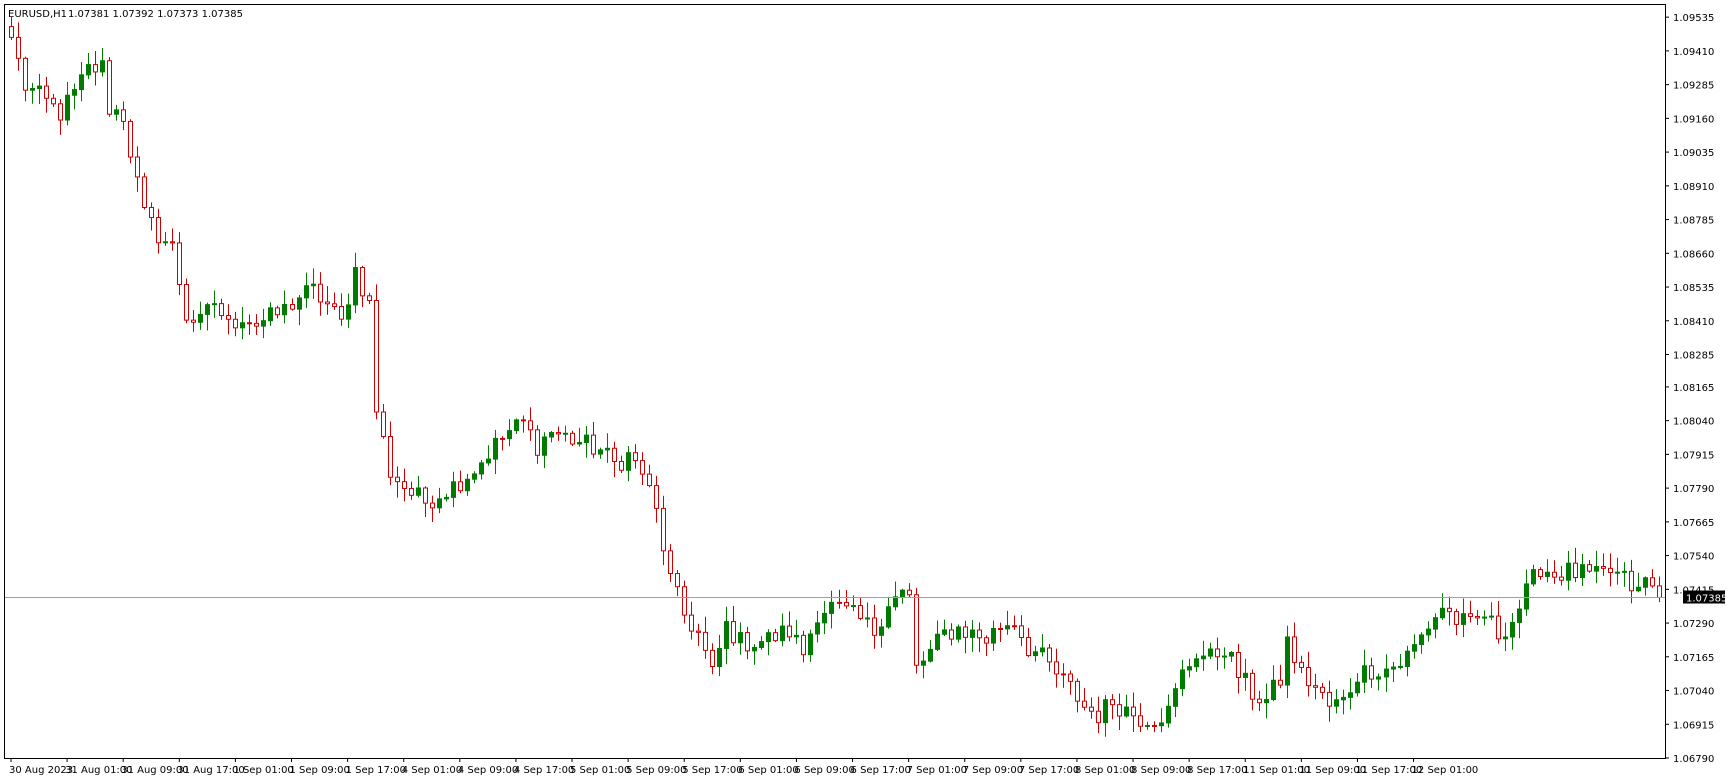 The height and width of the screenshot is (777, 1733). What do you see at coordinates (1693, 153) in the screenshot?
I see `price-axis-label: 1.09035` at bounding box center [1693, 153].